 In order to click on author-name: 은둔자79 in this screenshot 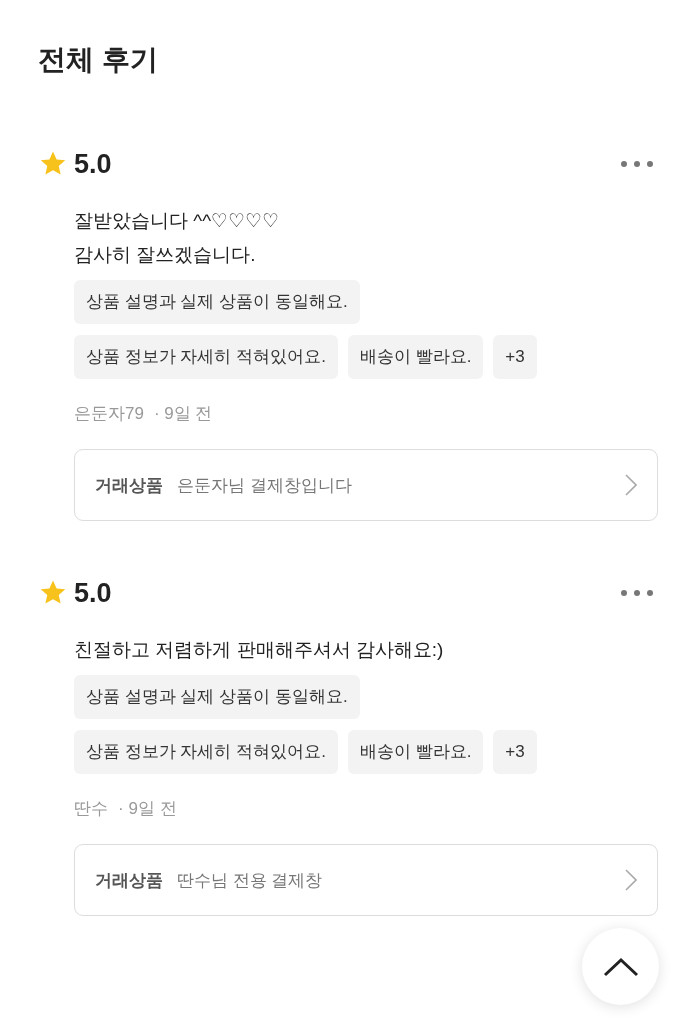, I will do `click(109, 414)`.